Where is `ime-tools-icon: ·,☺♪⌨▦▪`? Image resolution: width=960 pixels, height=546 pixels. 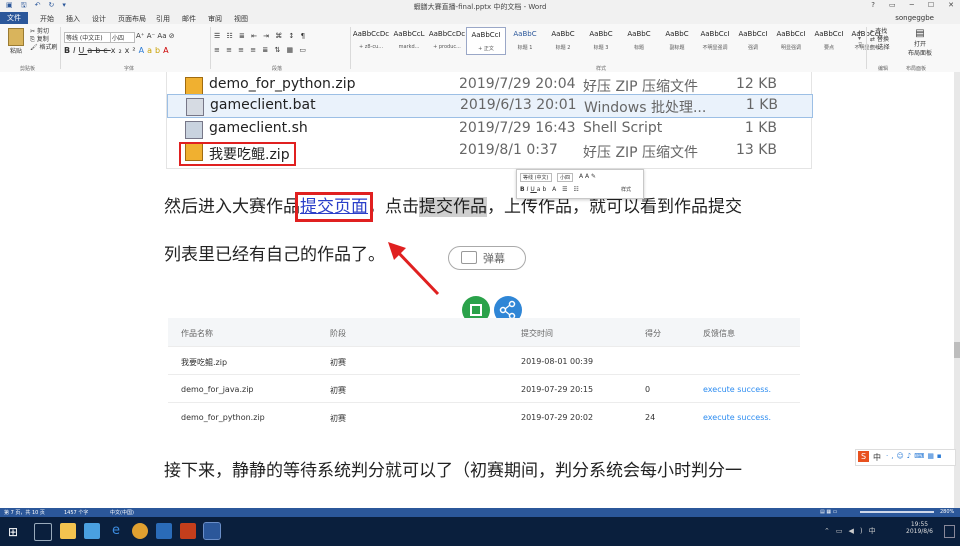
ime-tools-icon: ·,☺♪⌨▦▪ is located at coordinates (915, 456).